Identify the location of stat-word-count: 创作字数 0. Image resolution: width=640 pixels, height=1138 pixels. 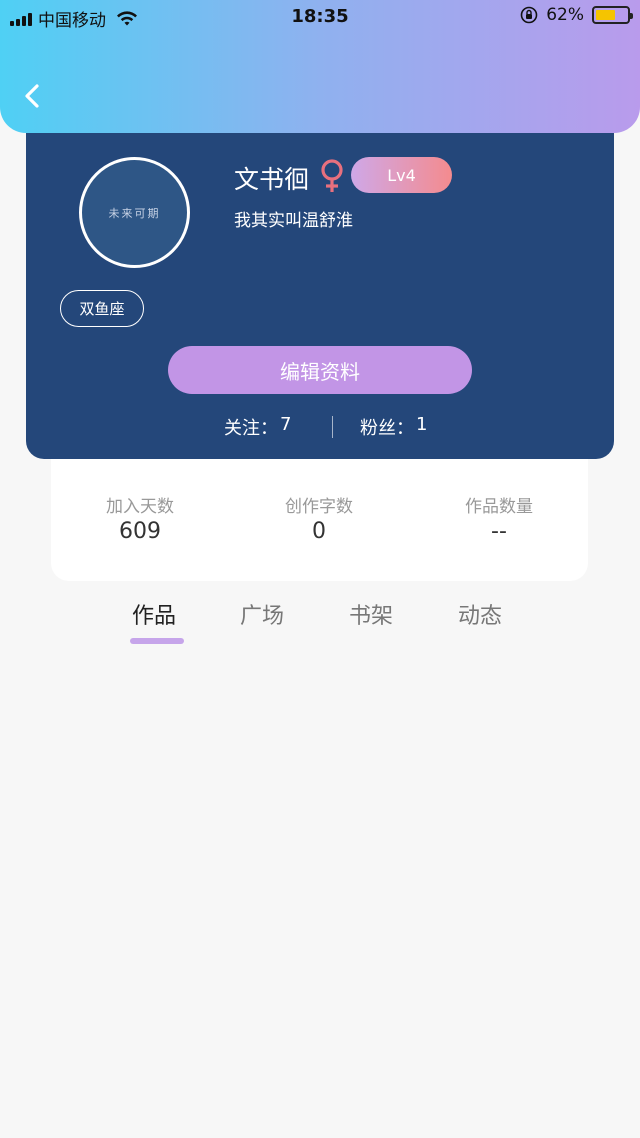
(319, 518).